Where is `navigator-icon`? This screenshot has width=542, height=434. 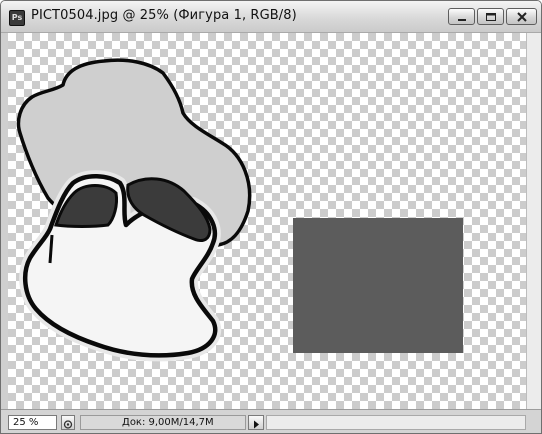
navigator-icon is located at coordinates (68, 424).